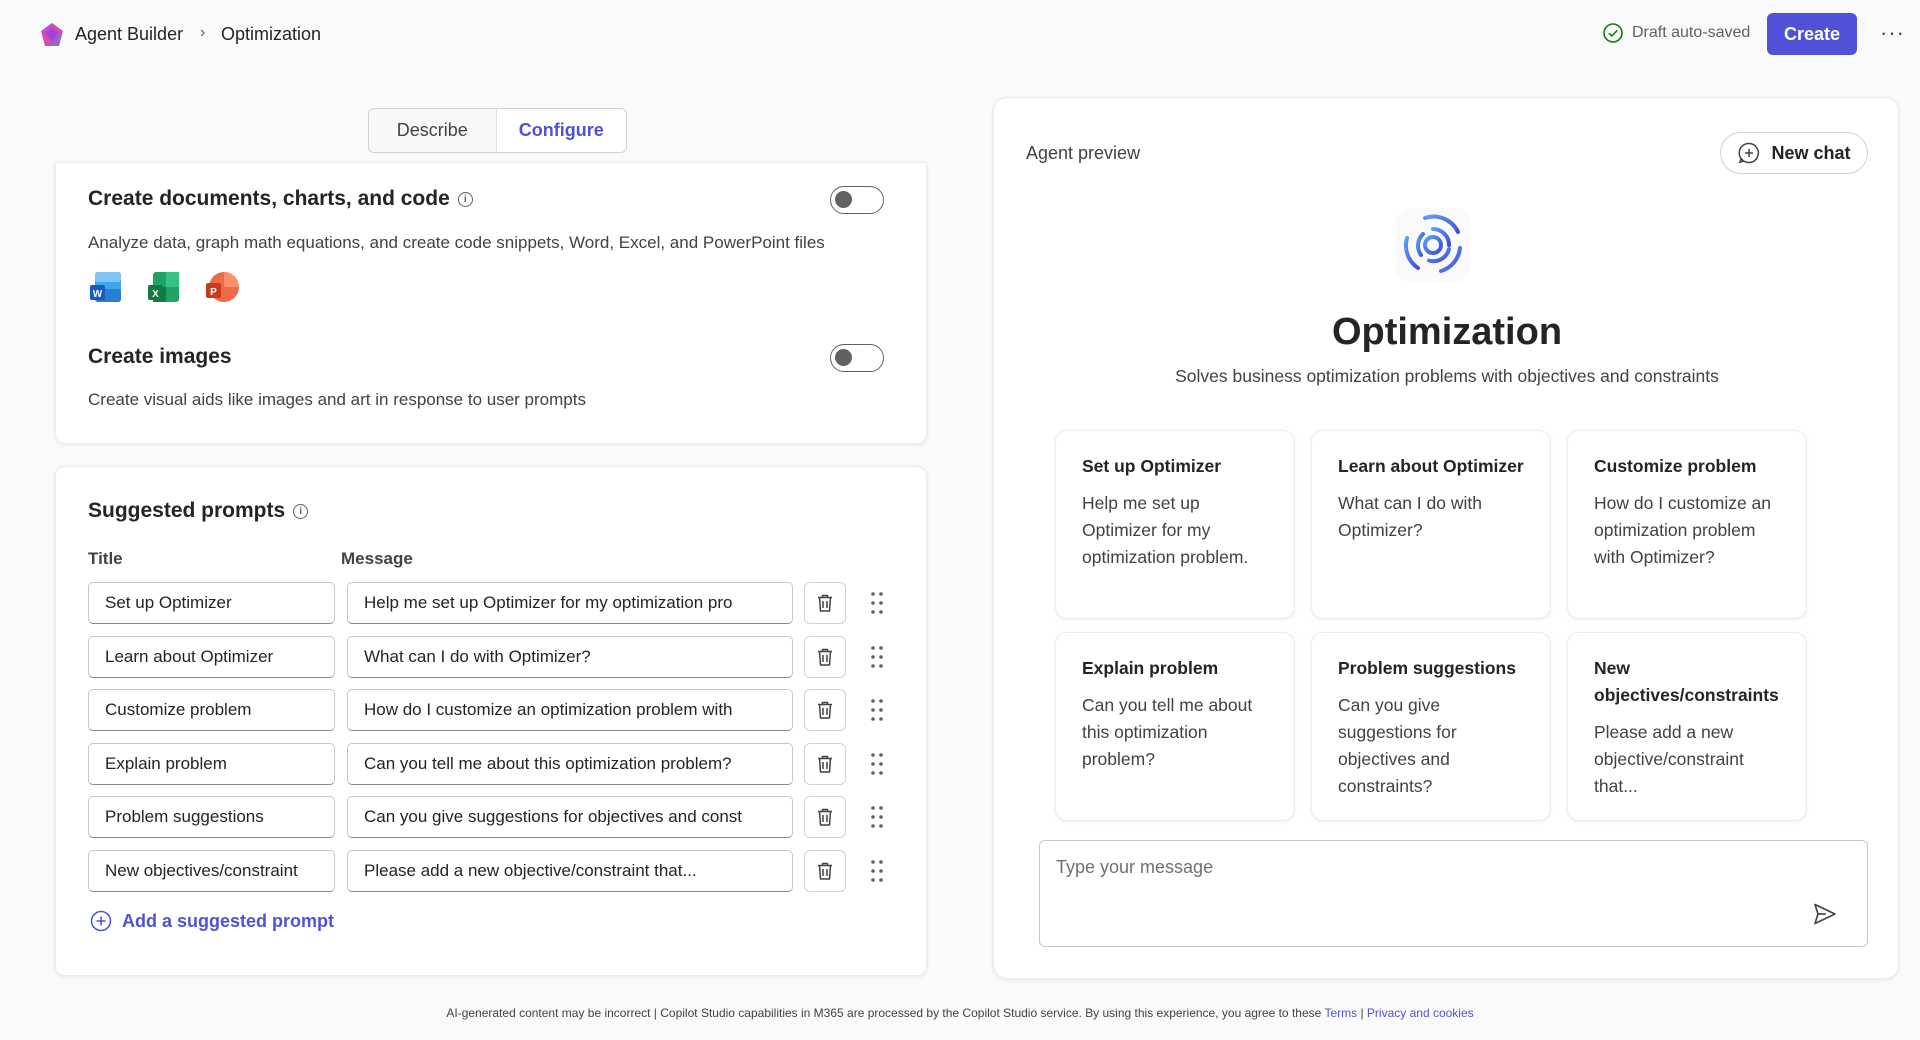 Image resolution: width=1920 pixels, height=1040 pixels. I want to click on add-suggested-prompt-label: Add a suggested prompt, so click(228, 920).